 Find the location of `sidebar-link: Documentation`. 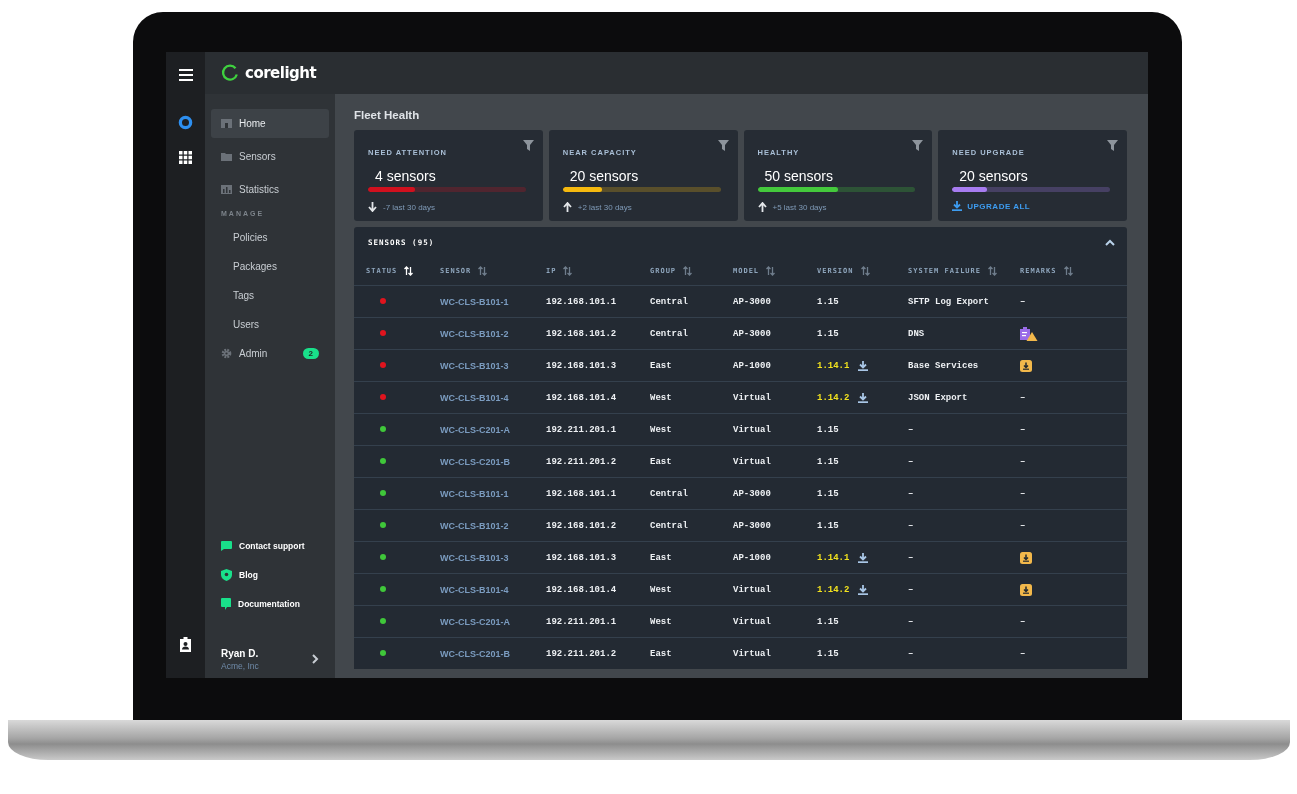

sidebar-link: Documentation is located at coordinates (269, 603).